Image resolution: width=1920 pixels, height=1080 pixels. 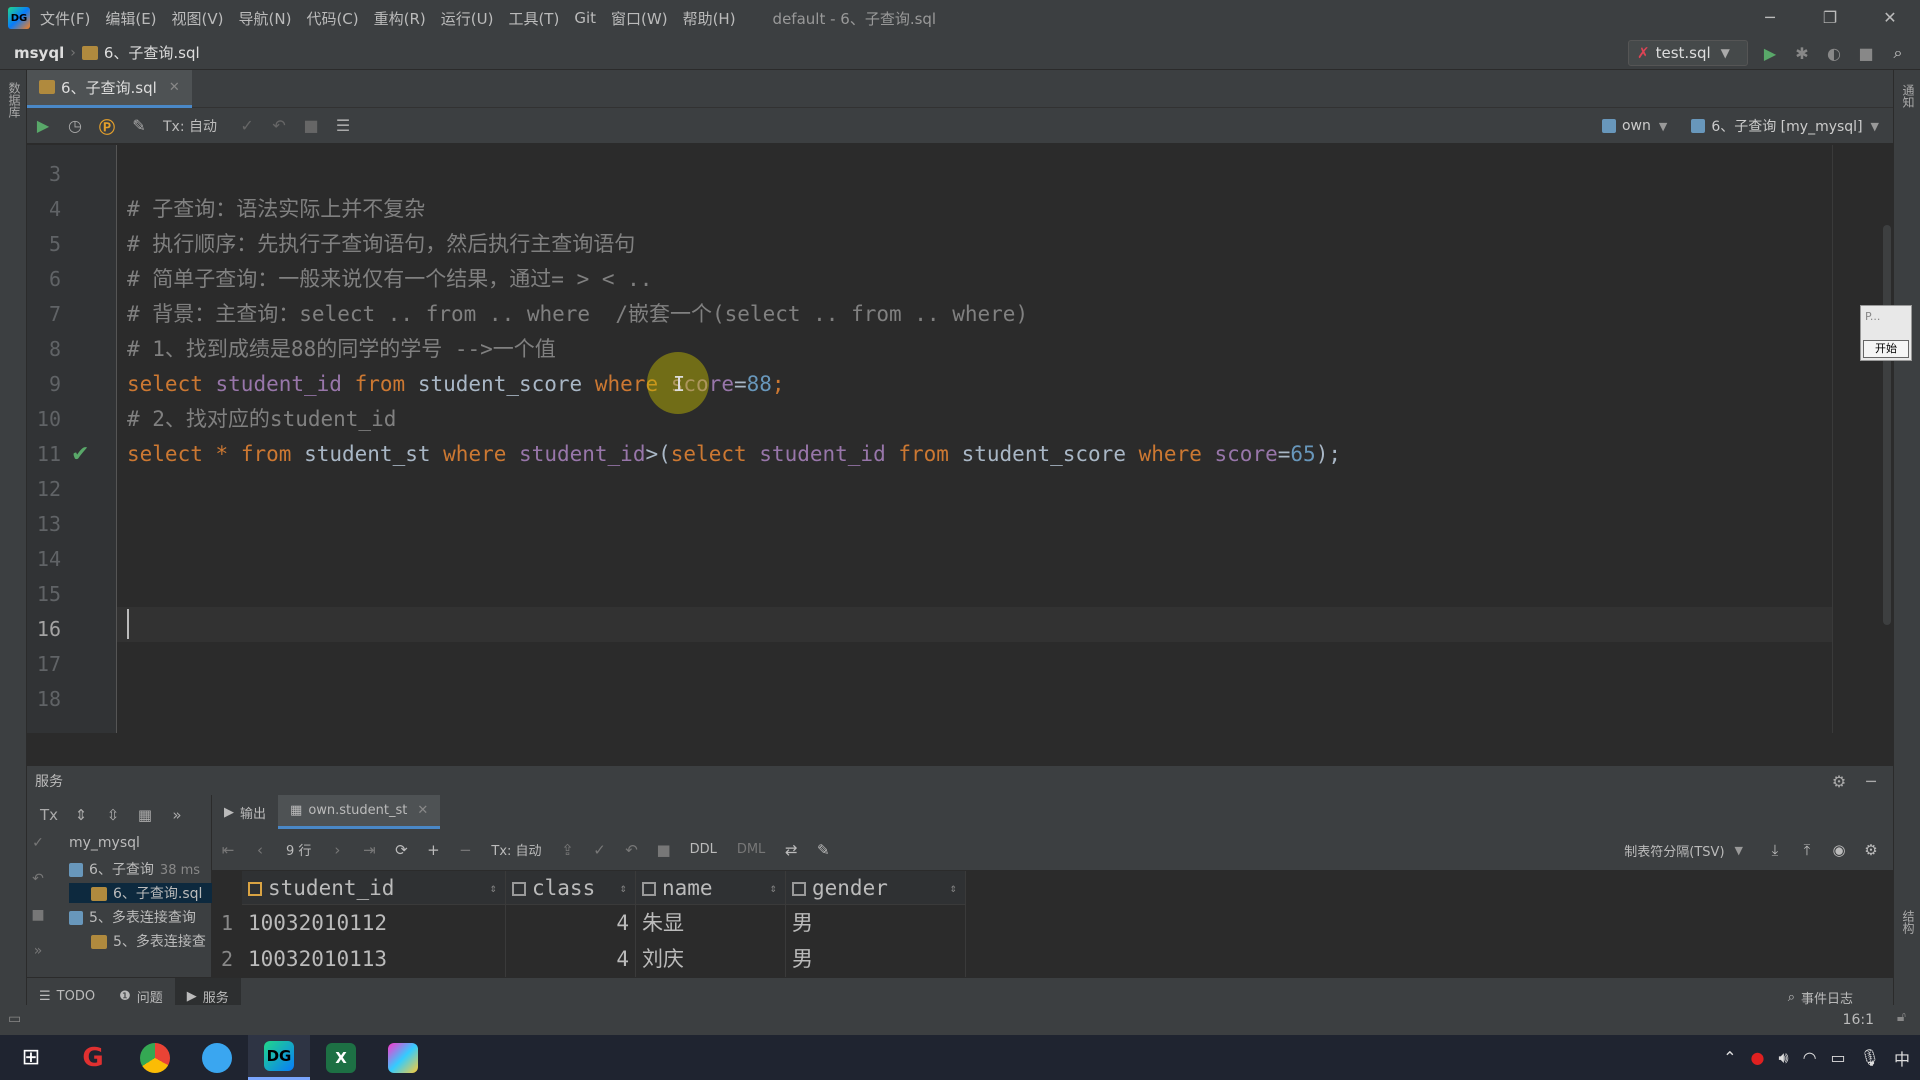 What do you see at coordinates (571, 888) in the screenshot?
I see `column-header-class: class ⇕` at bounding box center [571, 888].